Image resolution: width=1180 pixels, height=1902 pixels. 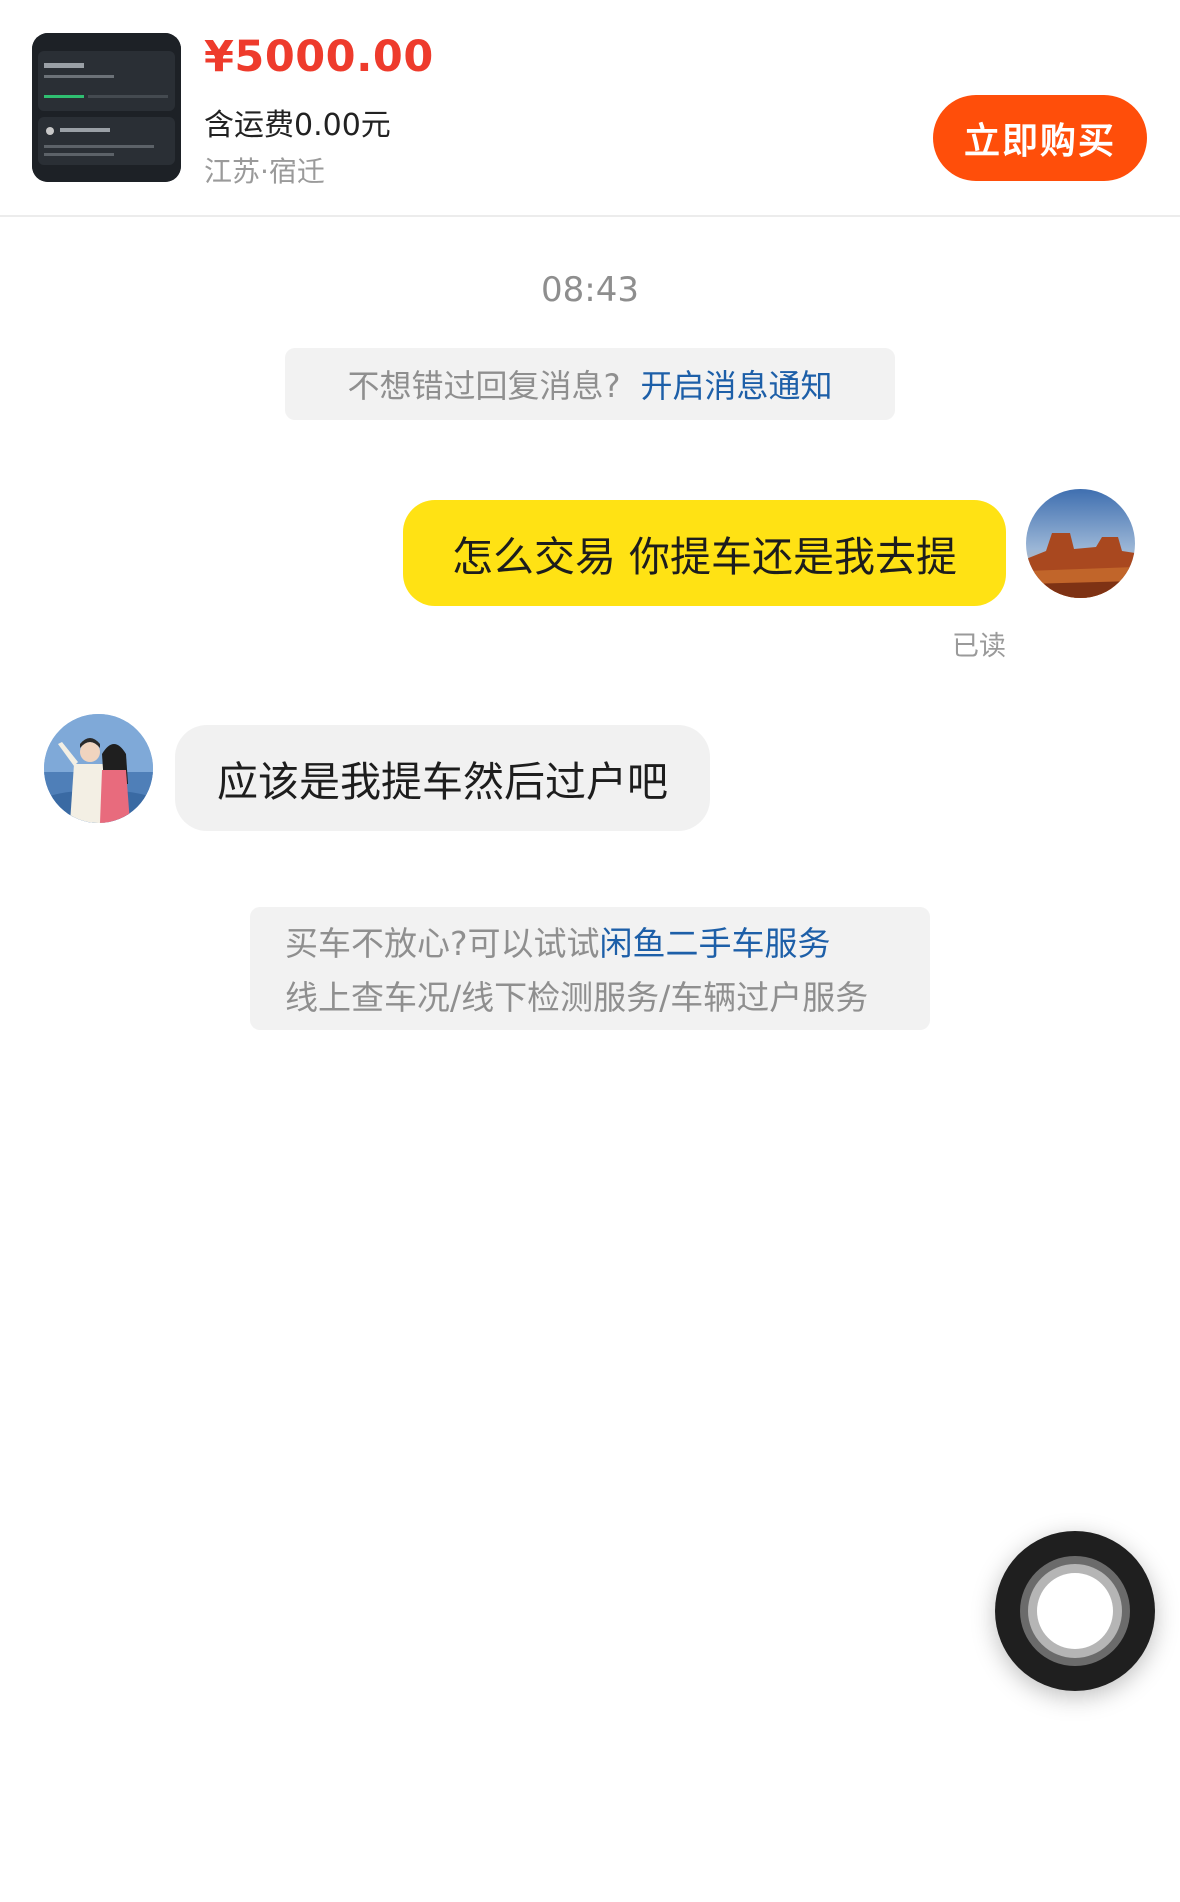 I want to click on service-tip-line-2: 线上查车况/线下检测服务/车辆过户服务, so click(x=577, y=997).